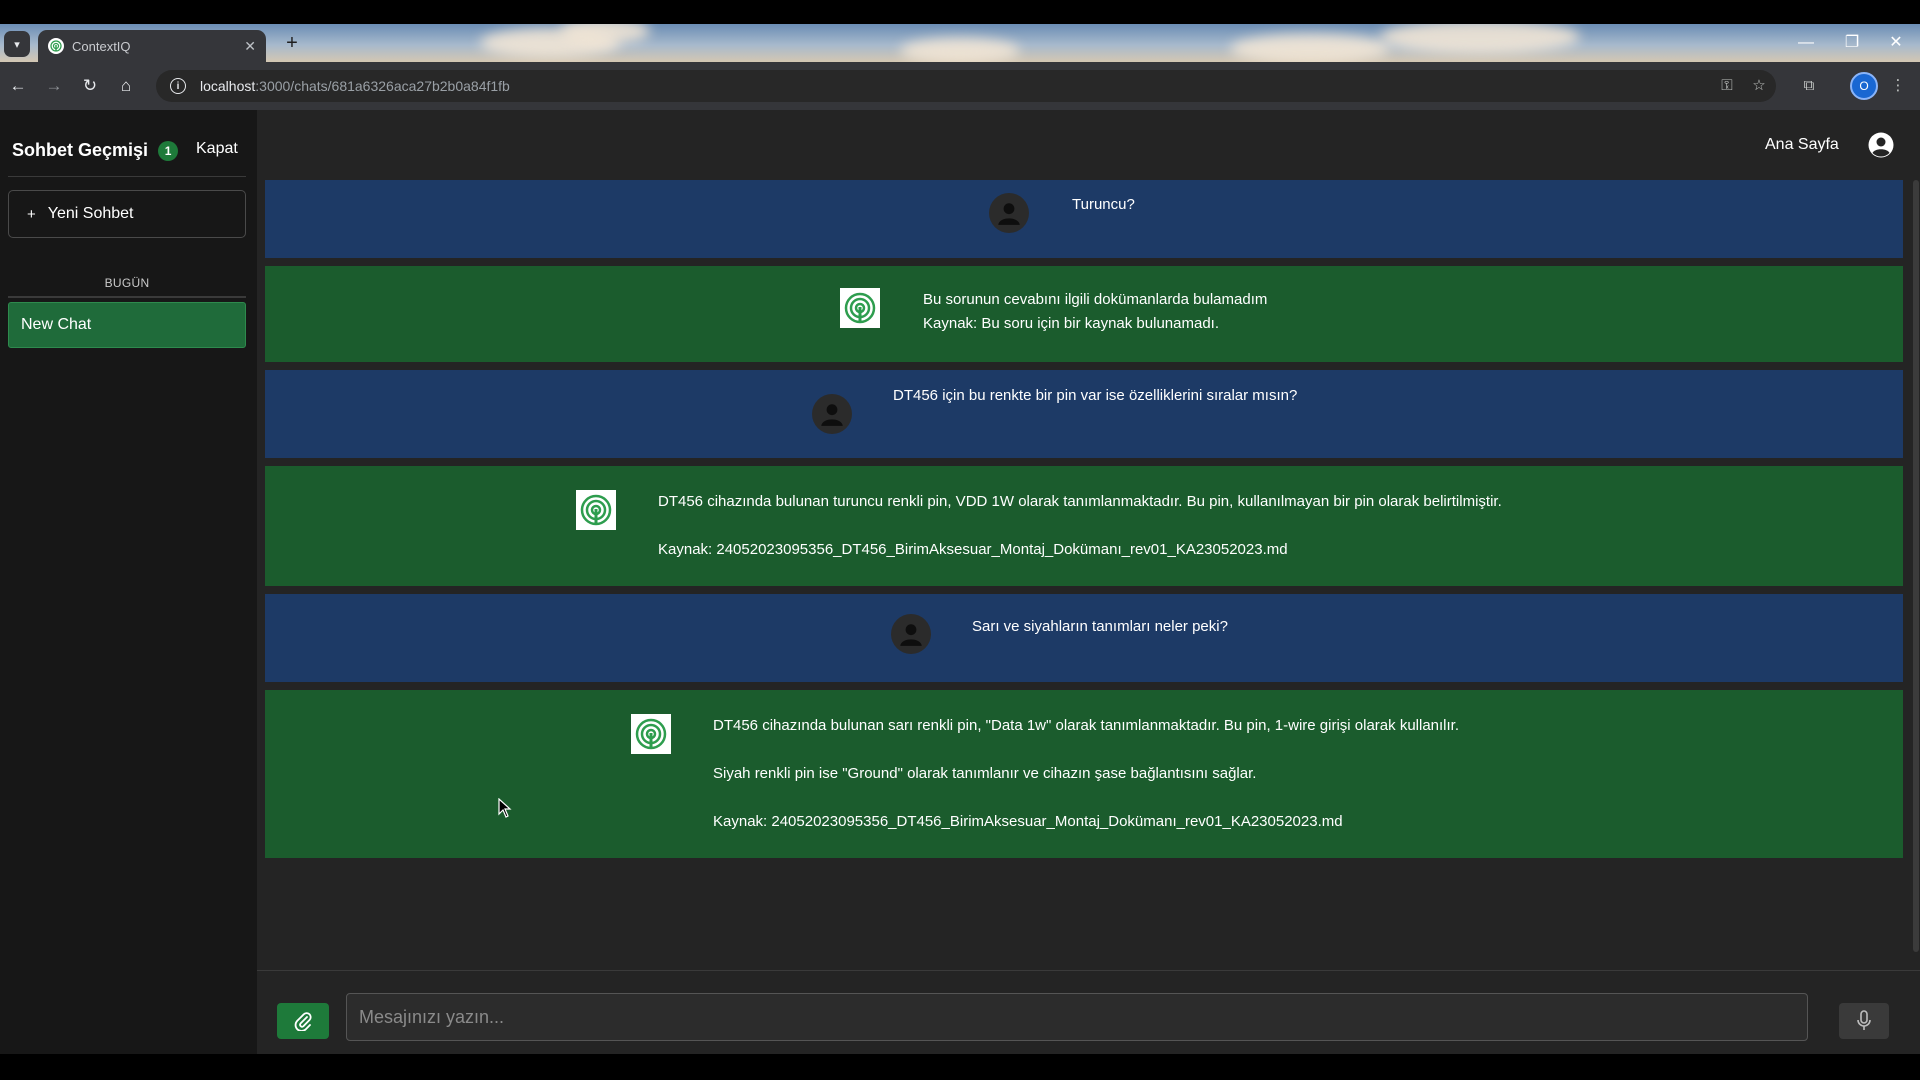 The image size is (1920, 1080). I want to click on browser-menu-icon: ⋮, so click(1898, 86).